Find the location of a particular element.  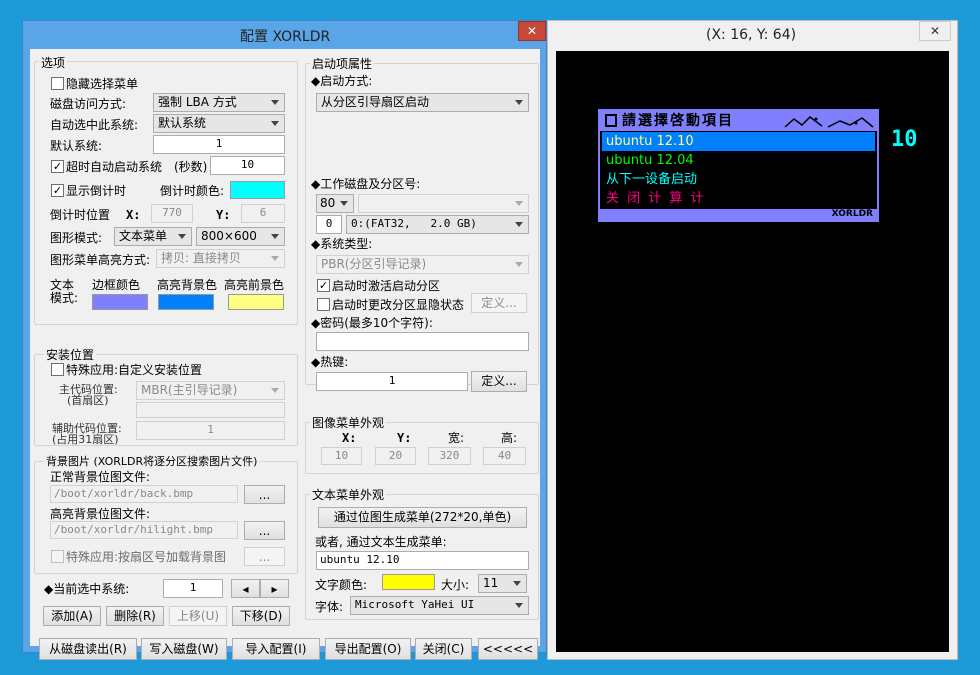

menu-item-3: 从下一设备启动 is located at coordinates (651, 179).